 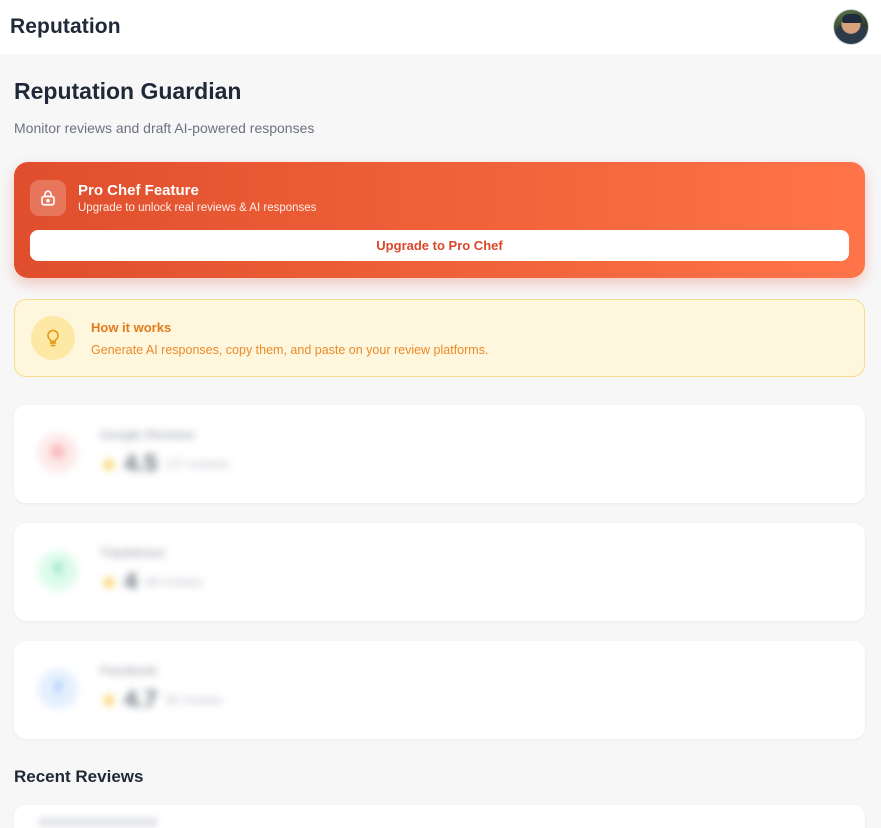 I want to click on platform-card-google: G Google Reviews ★ 4.5 127 reviews, so click(x=439, y=454).